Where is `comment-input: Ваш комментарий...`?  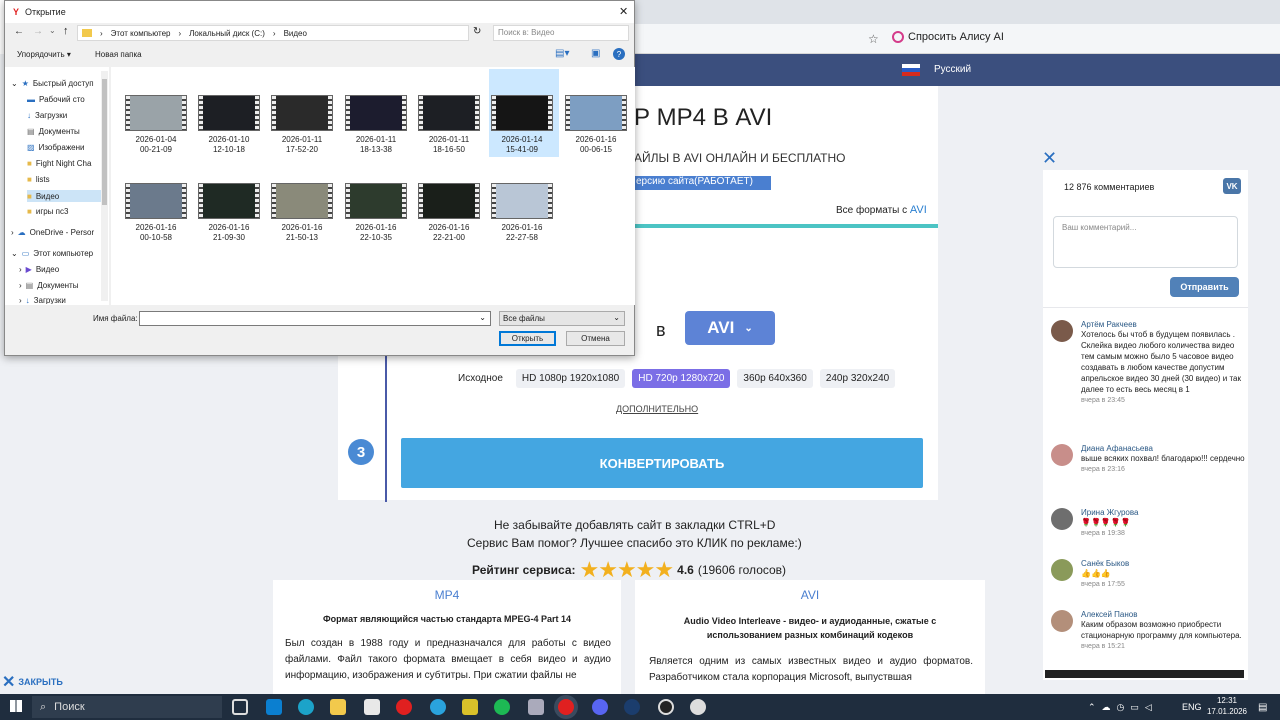
comment-input: Ваш комментарий... is located at coordinates (1145, 242).